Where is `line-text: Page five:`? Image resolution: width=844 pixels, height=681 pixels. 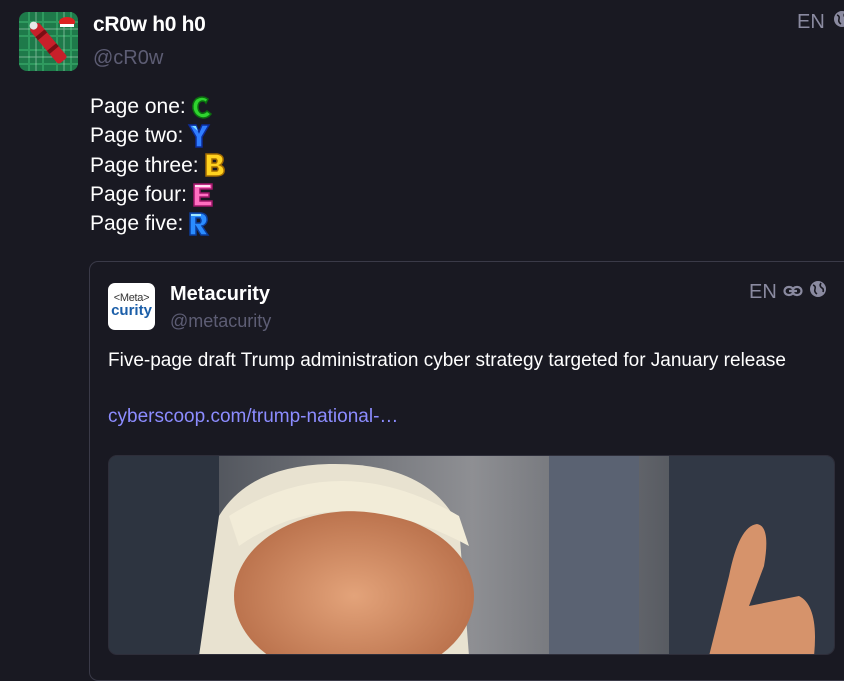 line-text: Page five: is located at coordinates (137, 224).